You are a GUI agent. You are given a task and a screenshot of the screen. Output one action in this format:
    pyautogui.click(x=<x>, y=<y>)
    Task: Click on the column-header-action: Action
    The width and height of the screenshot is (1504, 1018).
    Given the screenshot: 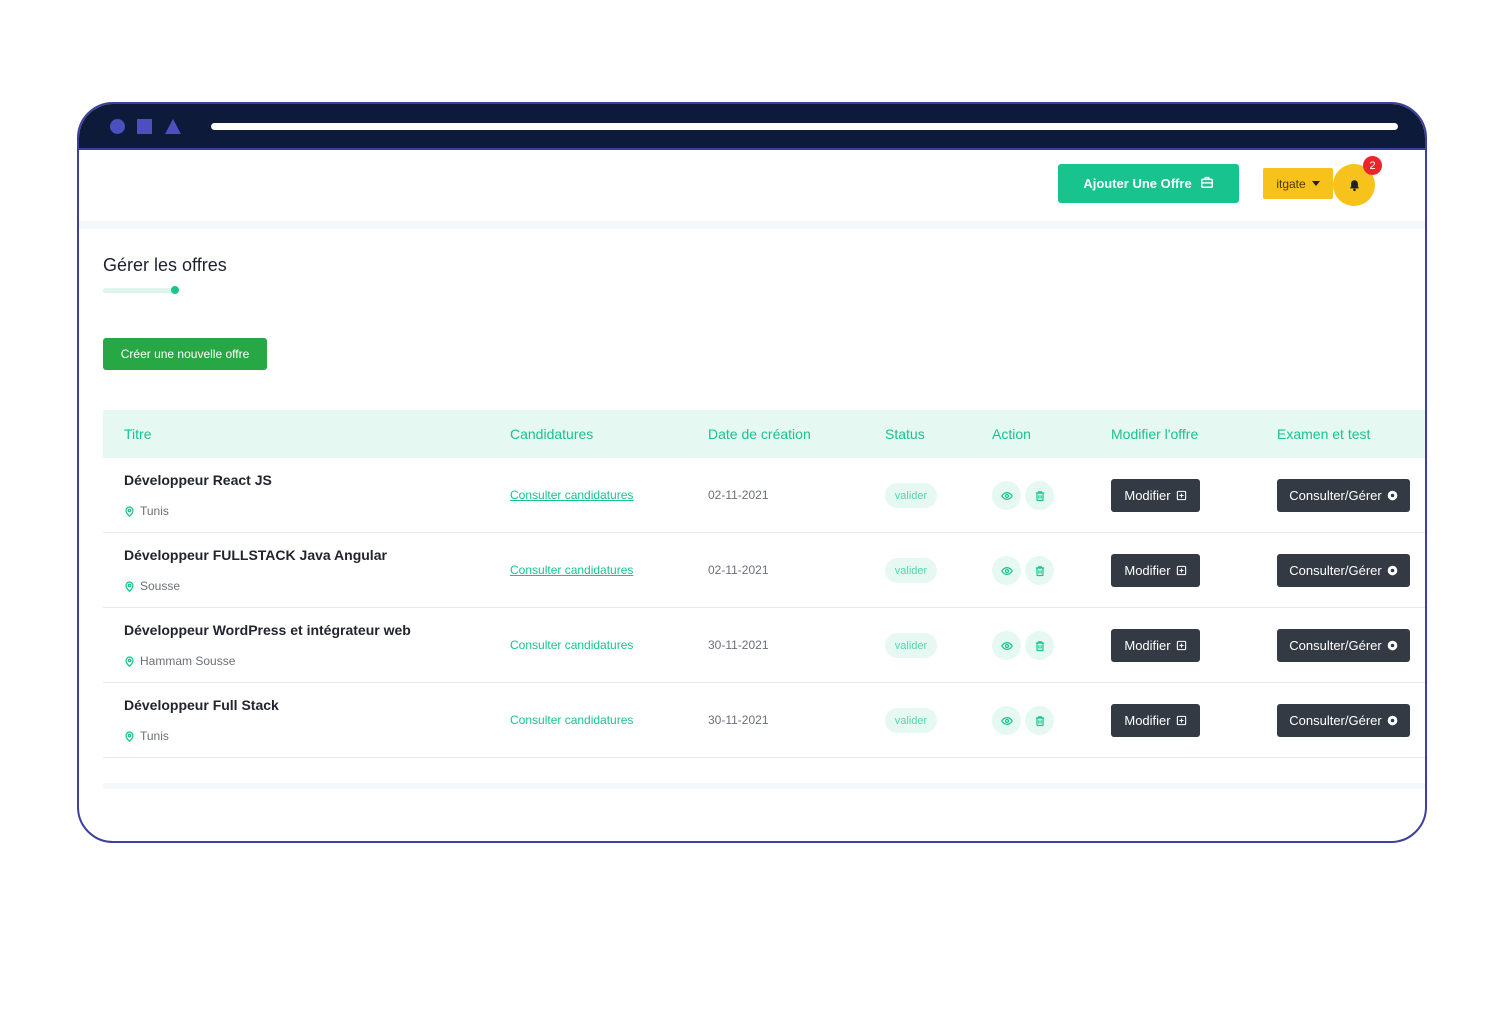 What is the action you would take?
    pyautogui.click(x=1011, y=434)
    